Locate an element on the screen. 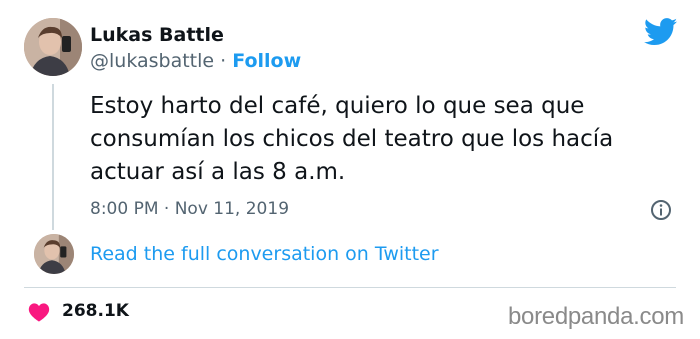 The height and width of the screenshot is (339, 700). read-conversation-link: Read the full conversation on Twitter is located at coordinates (264, 254).